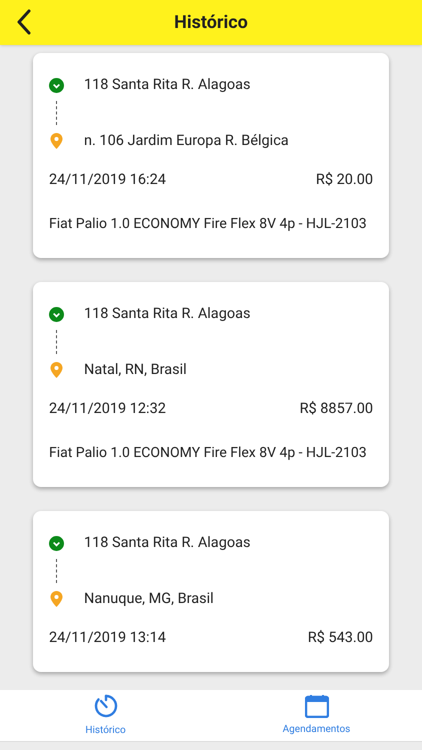 The image size is (422, 750). I want to click on nav-tab: Agendamentos, so click(316, 715).